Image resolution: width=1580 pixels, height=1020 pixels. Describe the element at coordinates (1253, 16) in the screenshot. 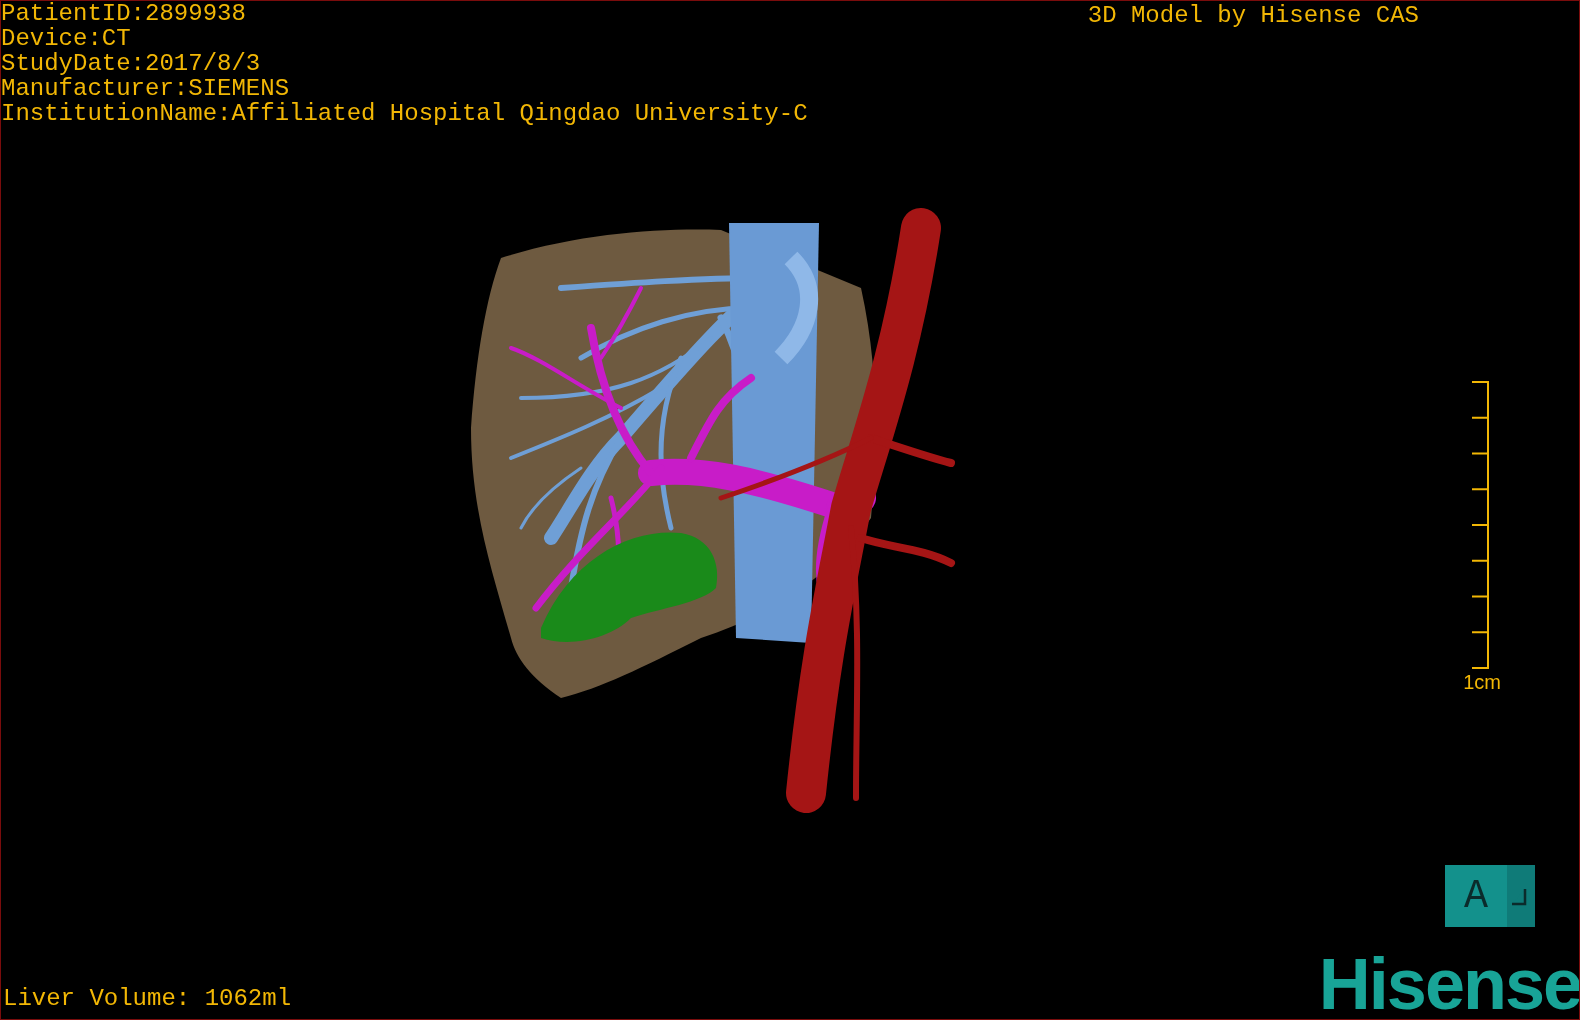

I see `viewer-title: 3D Model by Hisense CAS` at that location.